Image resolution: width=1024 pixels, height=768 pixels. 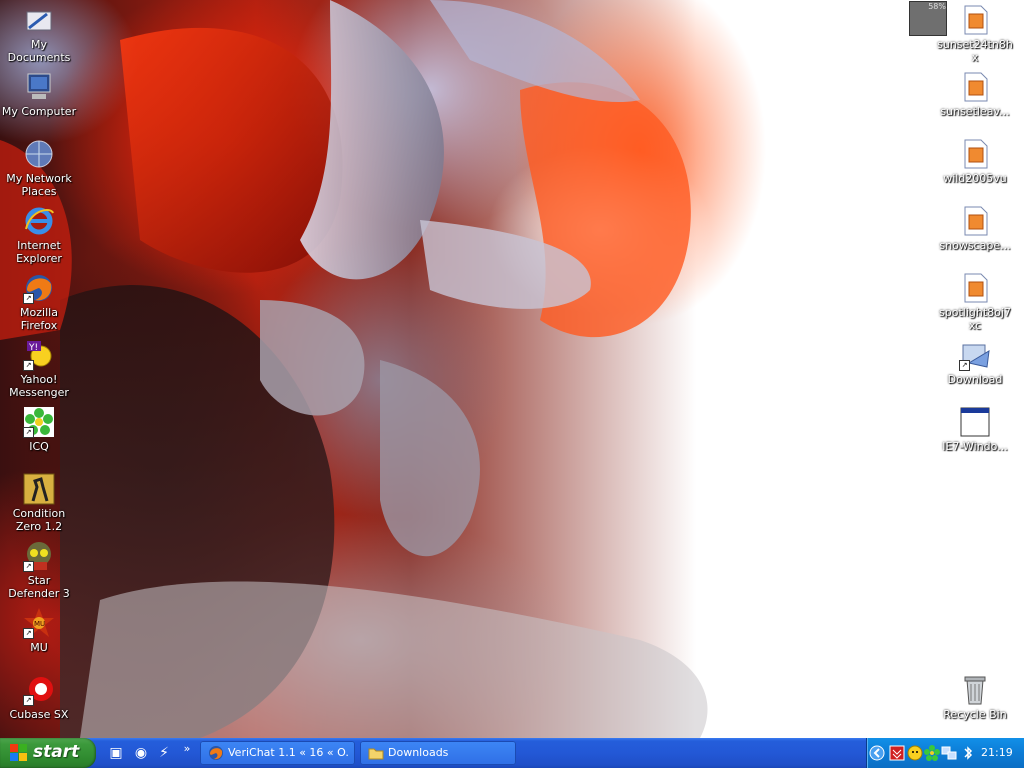 I want to click on desktop-icon-label: My Documents, so click(x=39, y=51).